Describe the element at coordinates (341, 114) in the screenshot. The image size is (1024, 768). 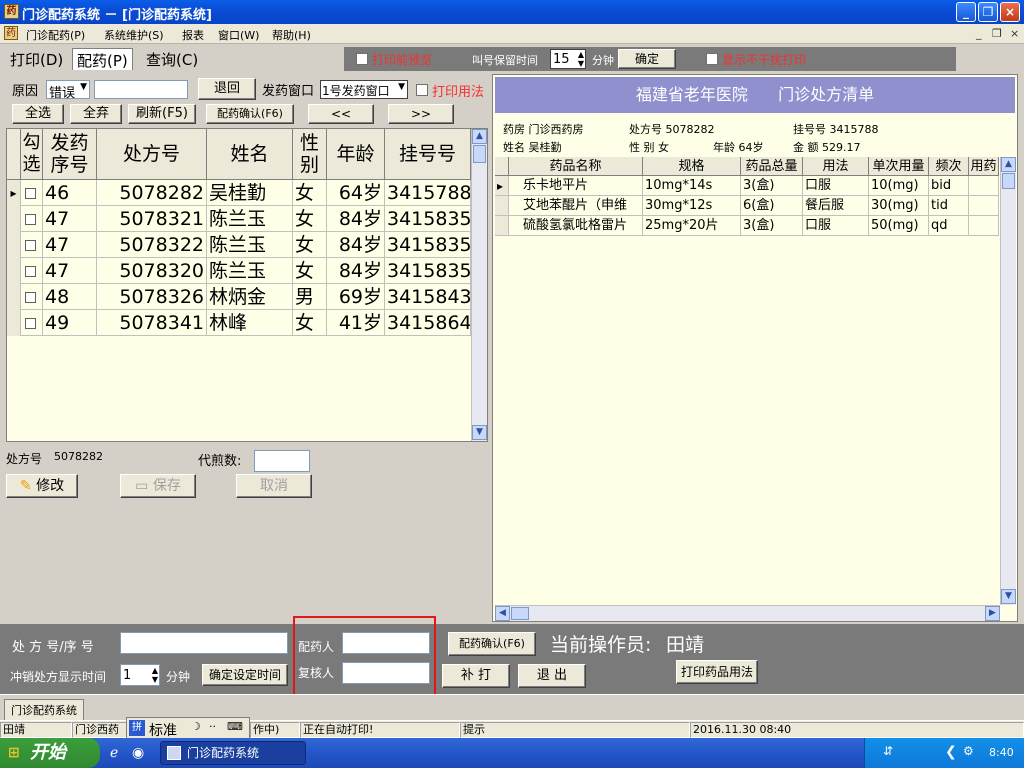
I see `prev-page-button: <<` at that location.